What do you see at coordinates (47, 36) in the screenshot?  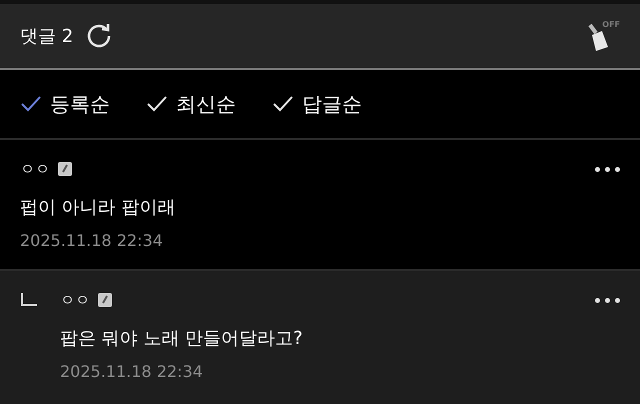 I see `header-title: 댓글 2` at bounding box center [47, 36].